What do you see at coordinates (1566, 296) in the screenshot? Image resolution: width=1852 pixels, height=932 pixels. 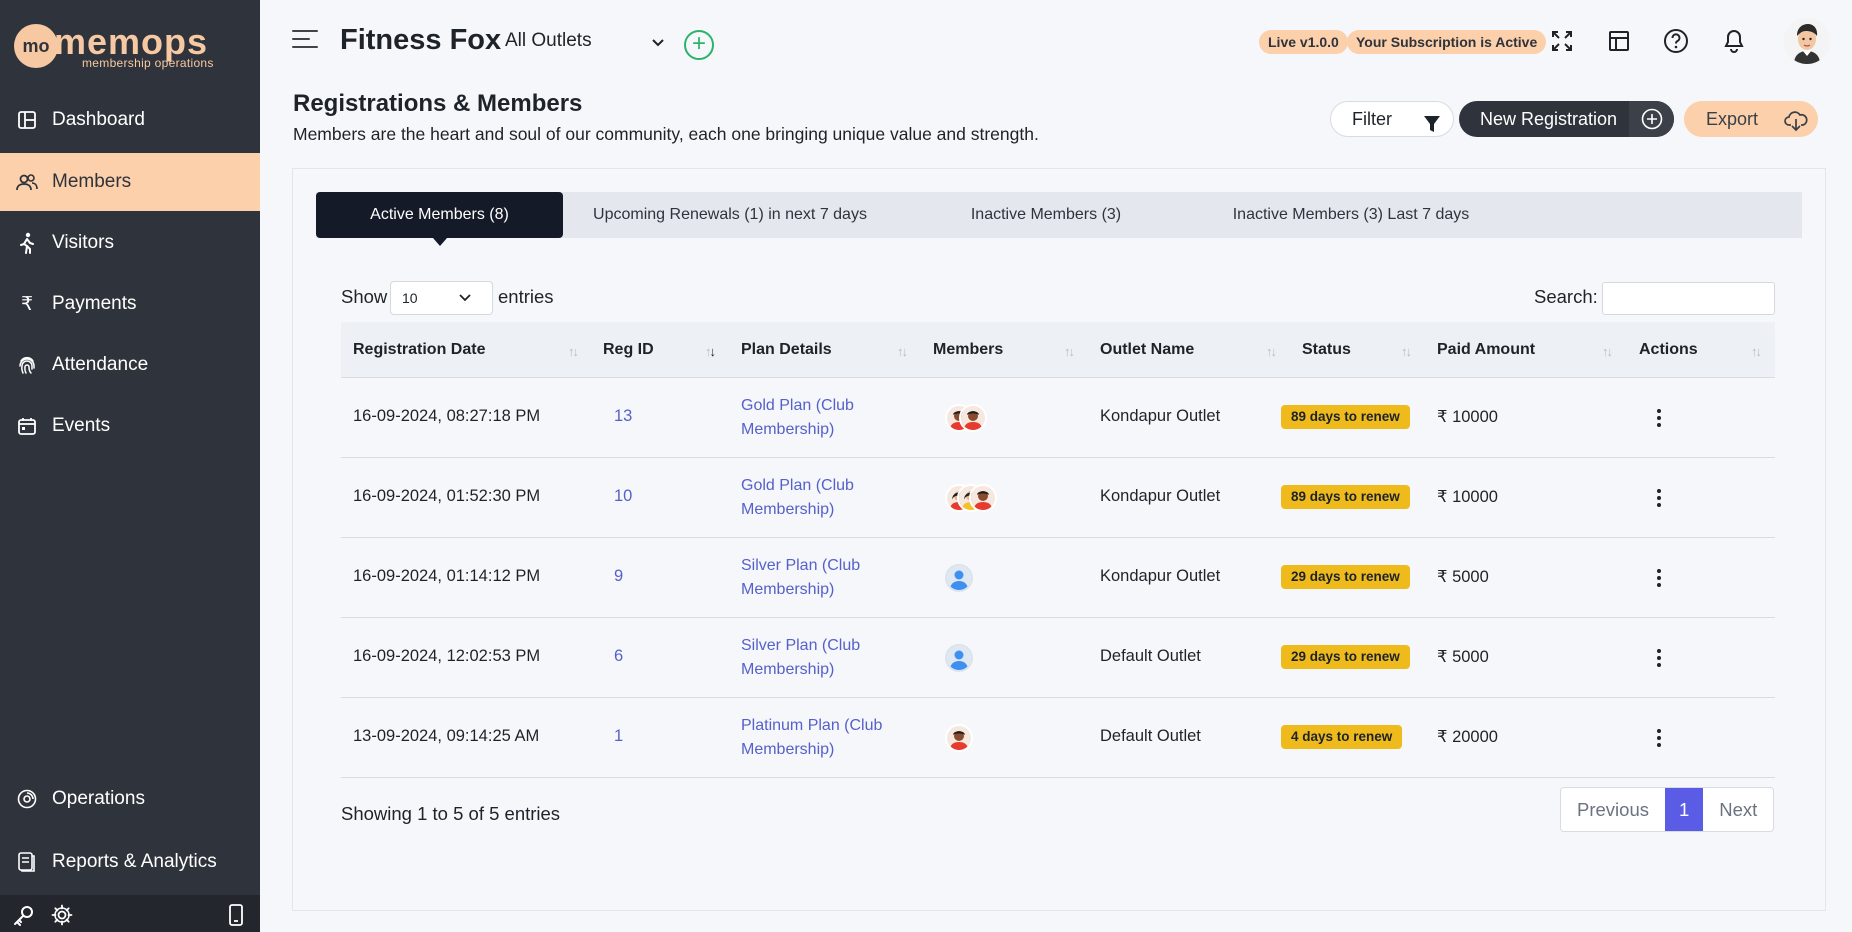 I see `search-label: Search:` at bounding box center [1566, 296].